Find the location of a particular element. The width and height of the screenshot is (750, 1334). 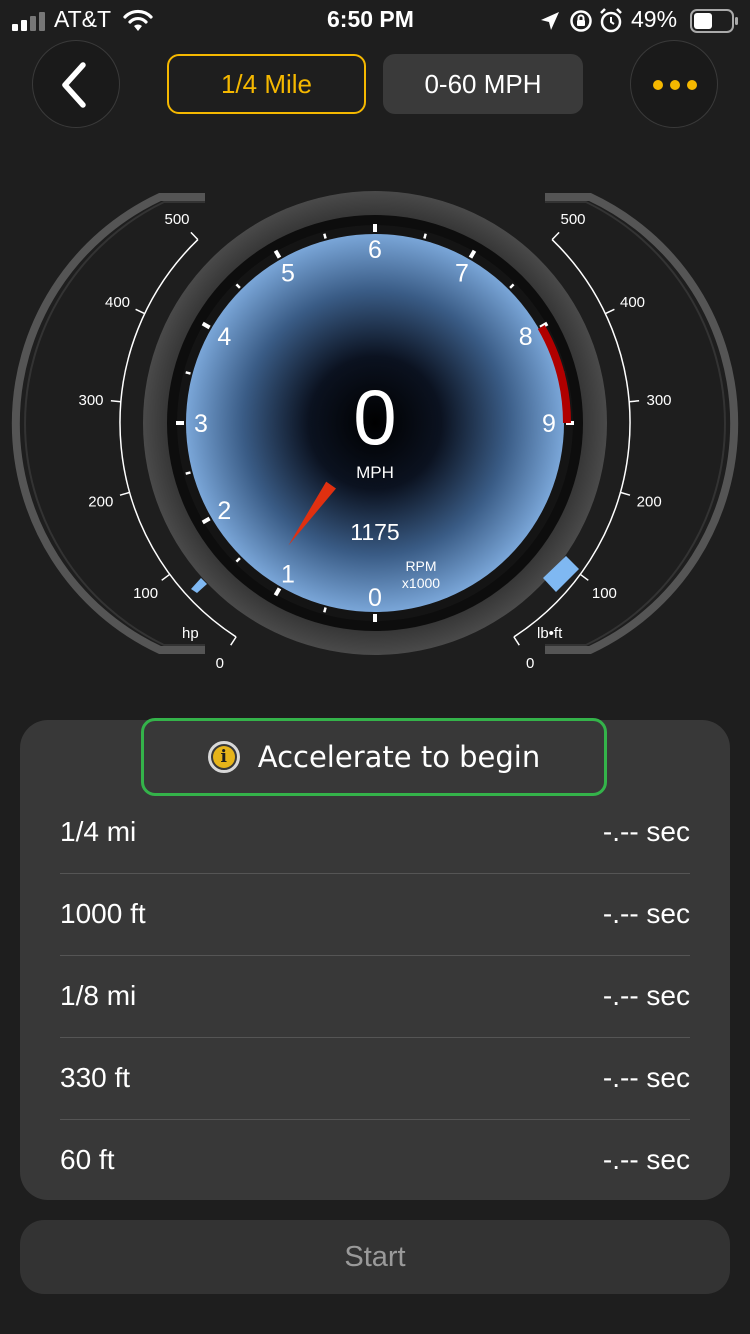

torque-tick-label: 200 is located at coordinates (649, 502).